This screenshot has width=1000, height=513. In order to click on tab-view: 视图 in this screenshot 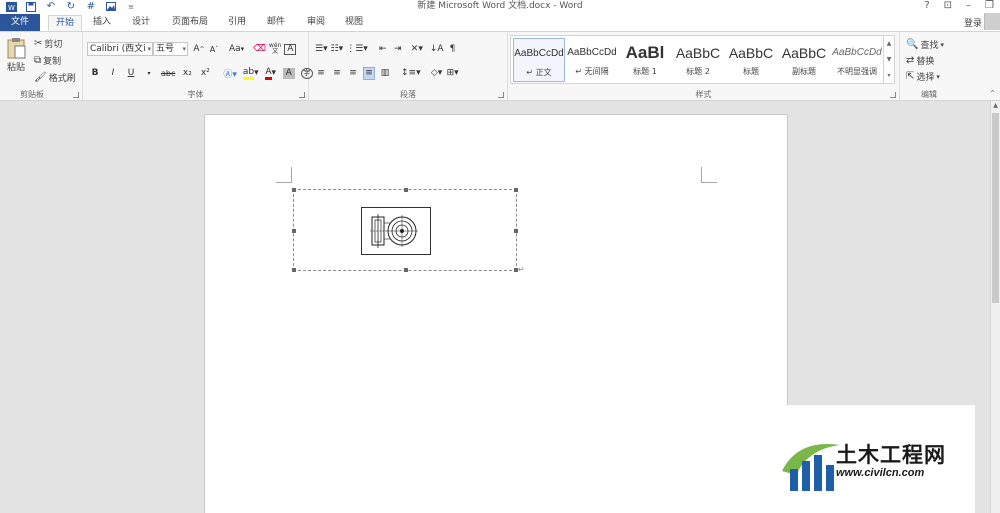, I will do `click(354, 23)`.